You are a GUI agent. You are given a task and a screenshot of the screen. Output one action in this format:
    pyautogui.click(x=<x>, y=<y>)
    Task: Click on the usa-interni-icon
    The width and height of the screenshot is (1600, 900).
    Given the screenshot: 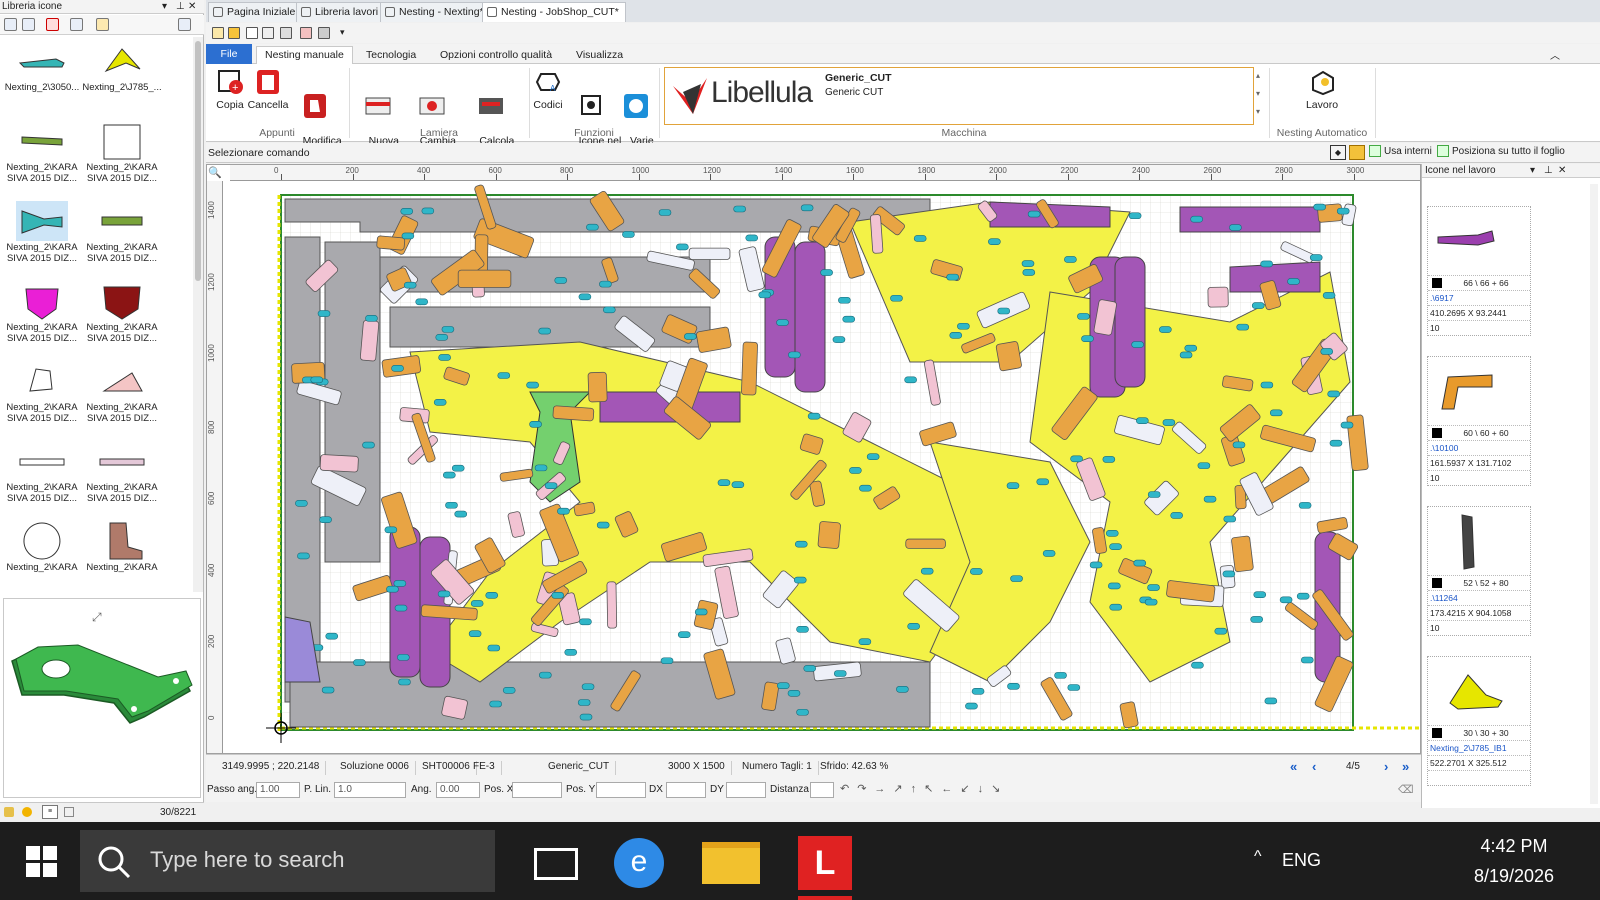 What is the action you would take?
    pyautogui.click(x=1375, y=151)
    